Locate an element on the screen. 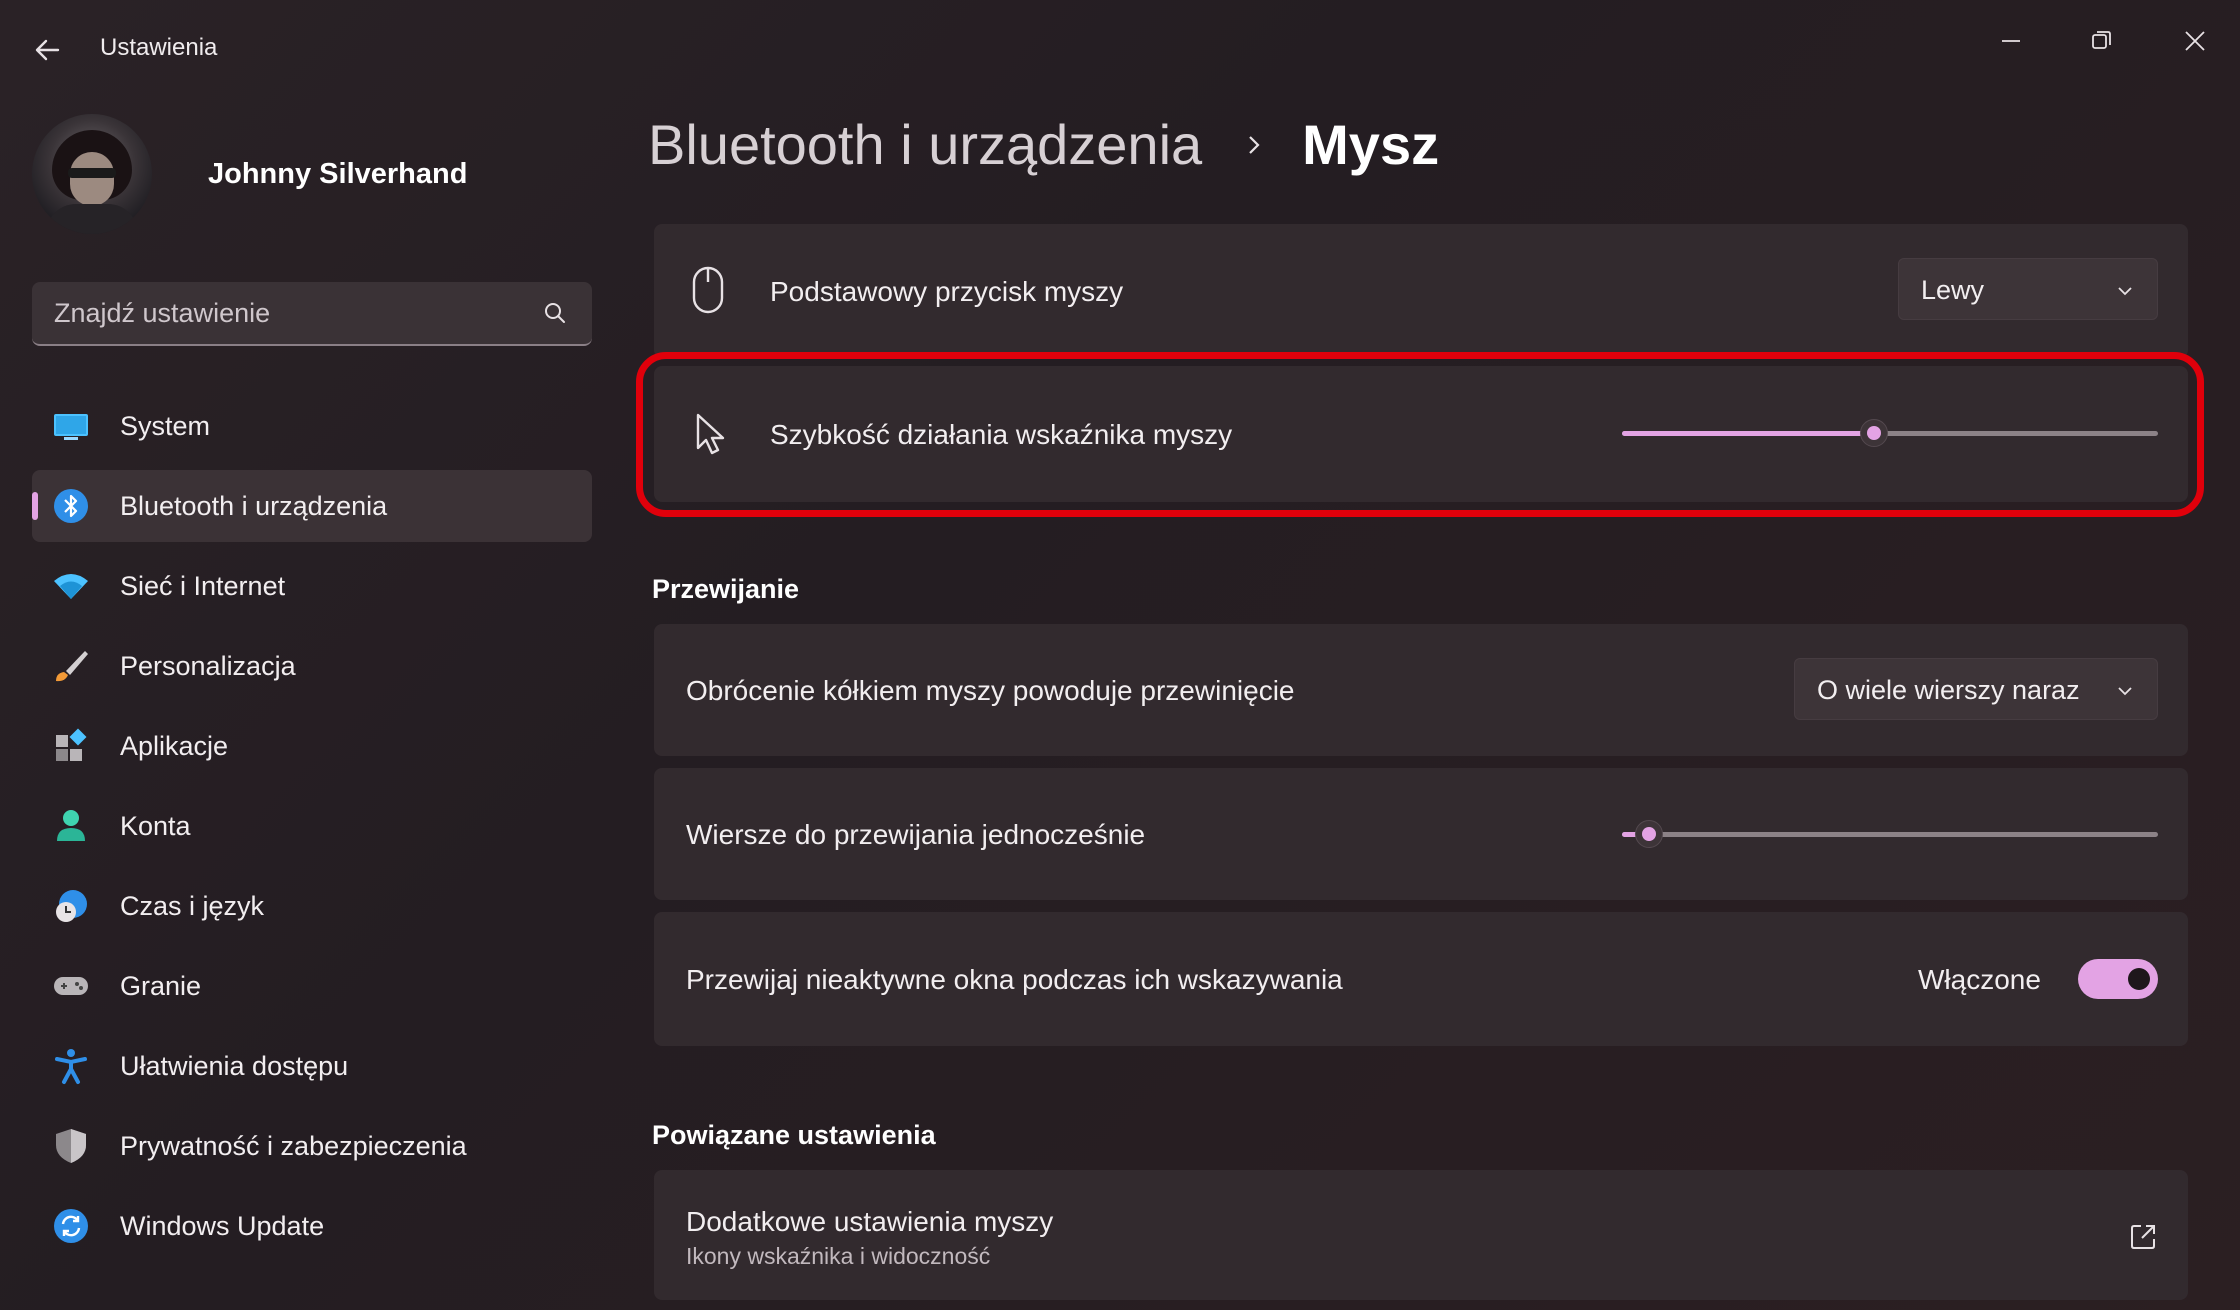 The height and width of the screenshot is (1310, 2240). sidebar-item-gaming: Granie is located at coordinates (312, 986).